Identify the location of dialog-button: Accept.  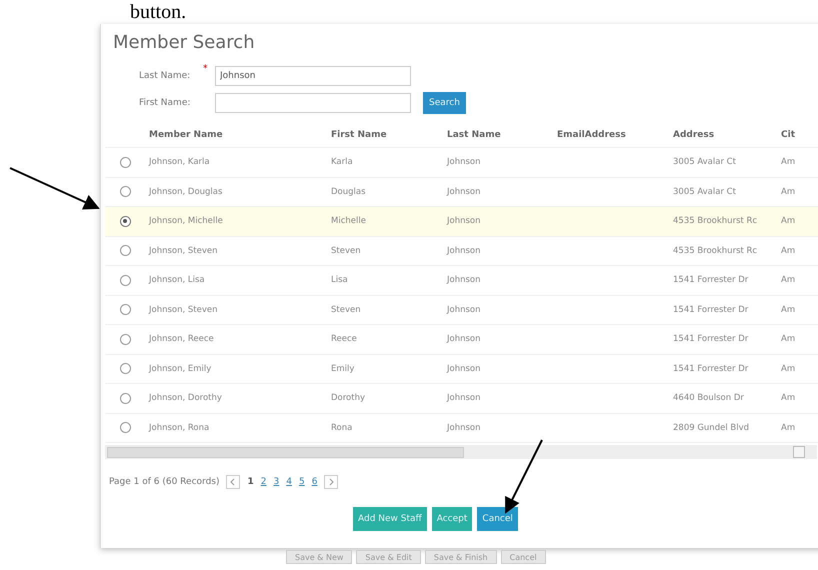
(452, 519).